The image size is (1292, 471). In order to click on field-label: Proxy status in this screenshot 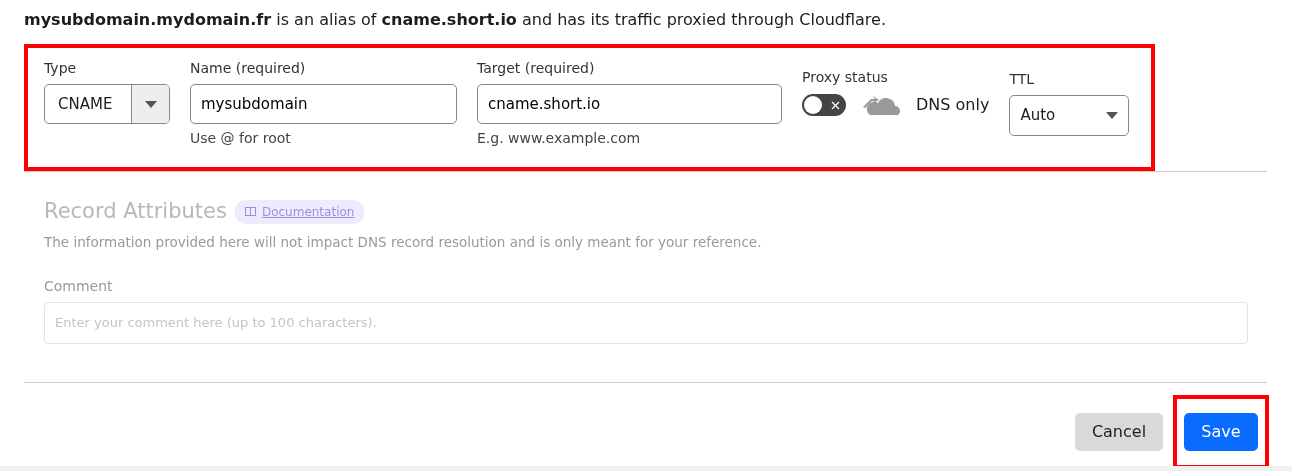, I will do `click(845, 77)`.